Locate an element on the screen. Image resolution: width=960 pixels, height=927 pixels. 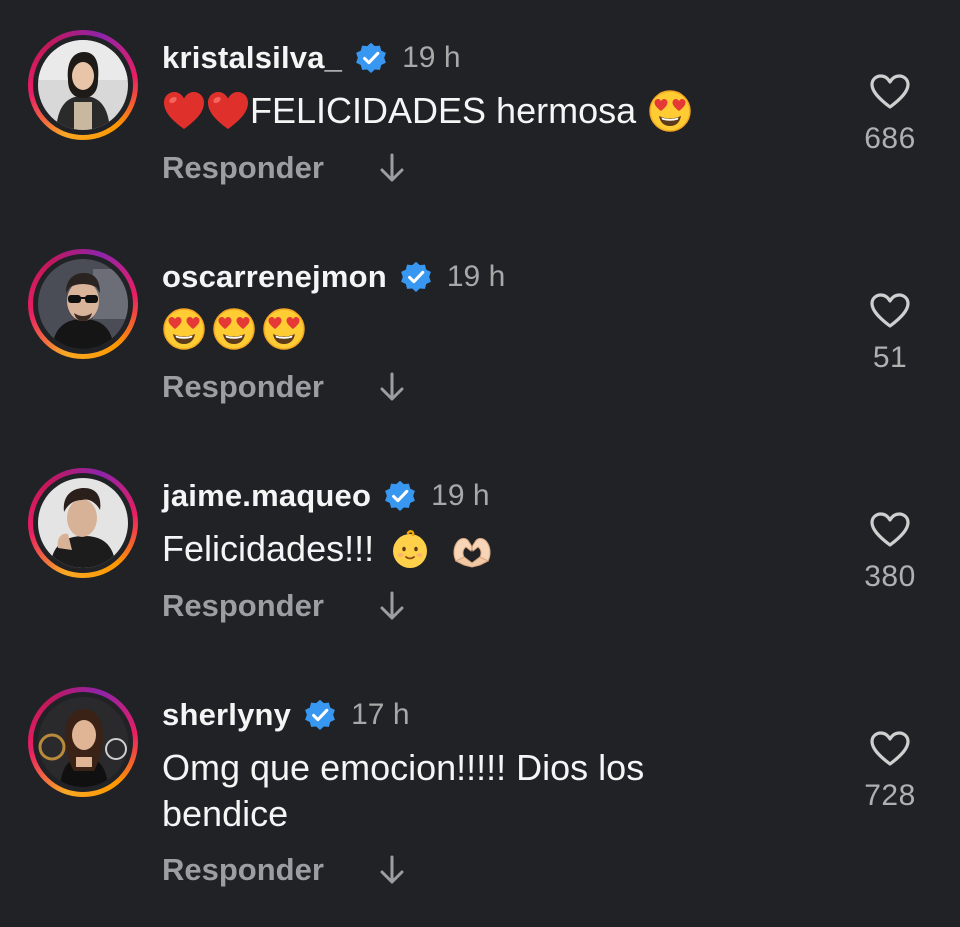
comment-text: Felicidades!!! is located at coordinates (482, 549).